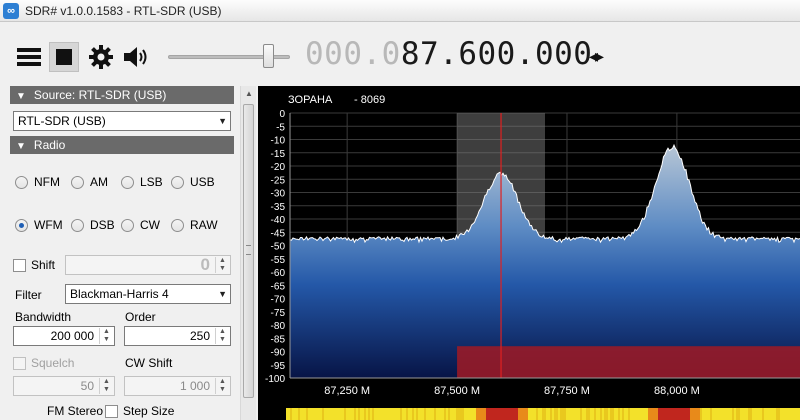 This screenshot has height=420, width=800. What do you see at coordinates (140, 225) in the screenshot?
I see `mode-radio-cw: CW` at bounding box center [140, 225].